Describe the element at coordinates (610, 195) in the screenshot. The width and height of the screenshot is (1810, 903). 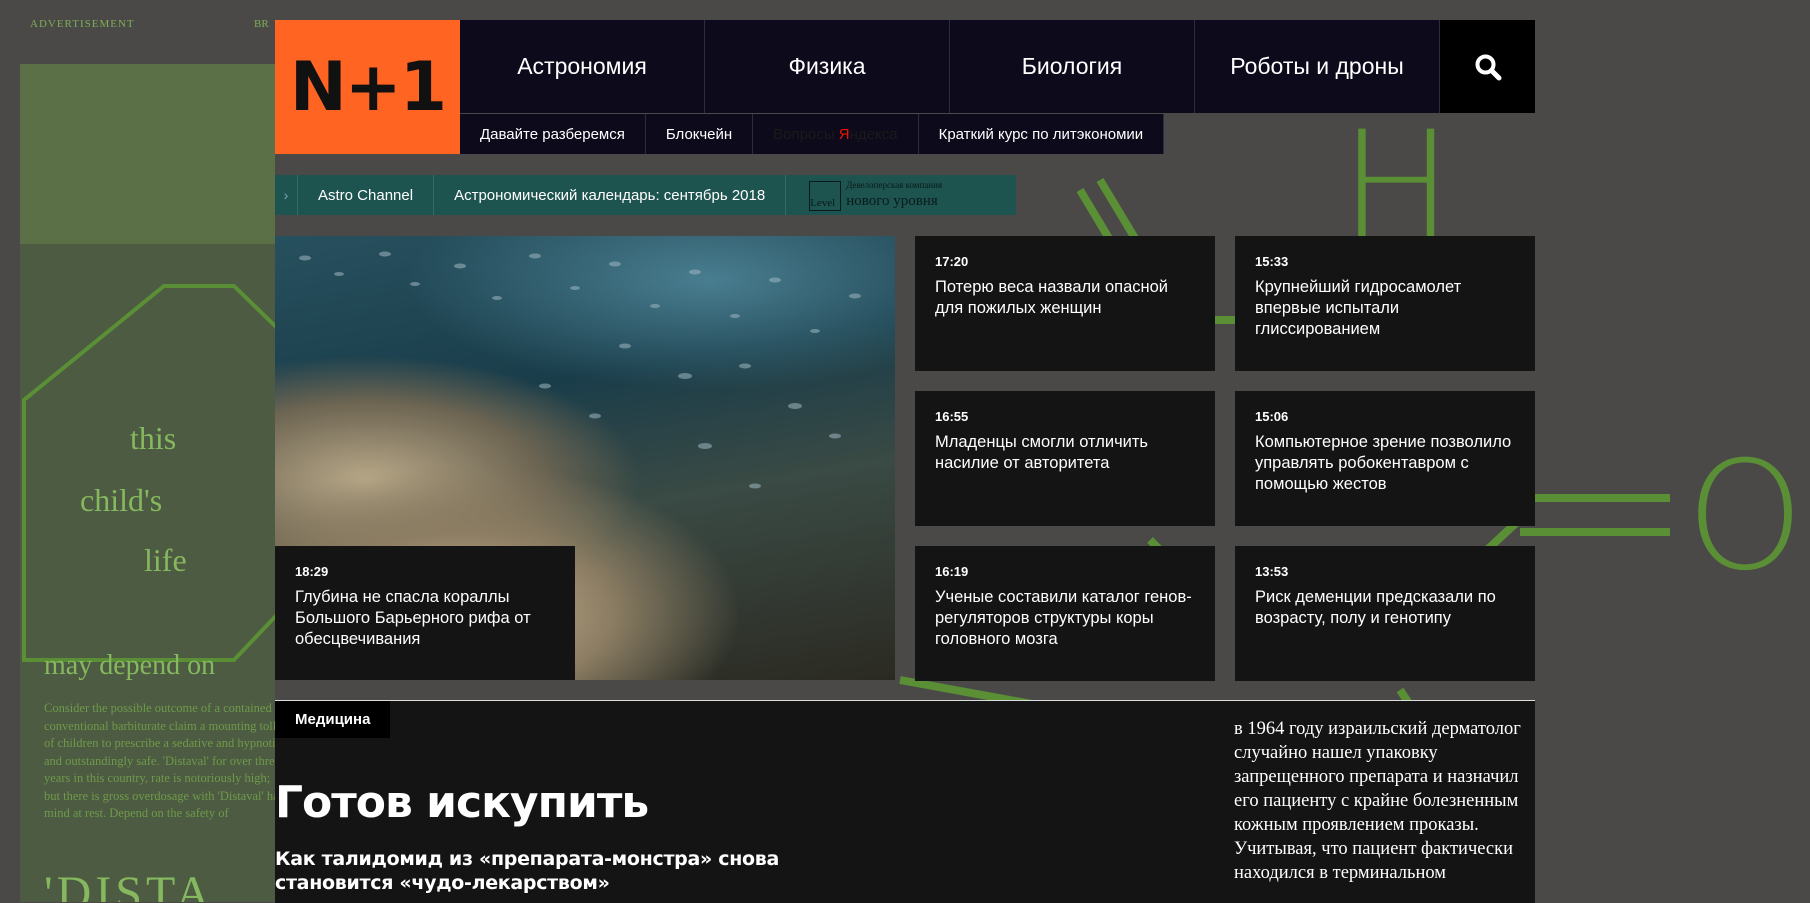
I see `channel-astro-calendar: Астрономический календарь: сентябрь 2018` at that location.